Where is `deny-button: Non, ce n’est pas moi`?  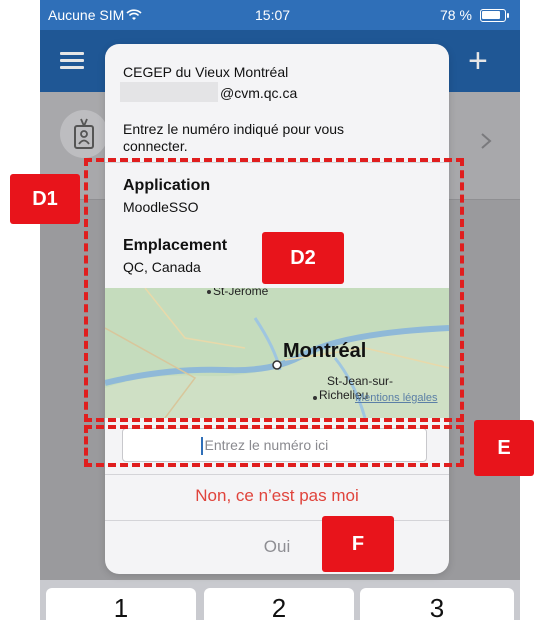
deny-button: Non, ce n’est pas moi is located at coordinates (277, 496).